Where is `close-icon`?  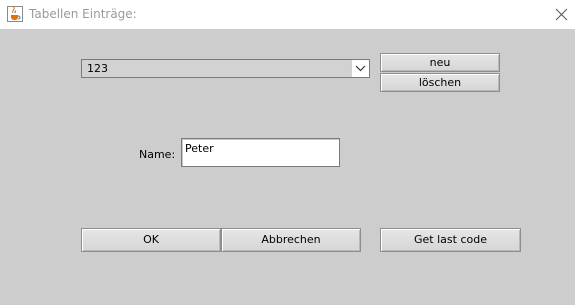 close-icon is located at coordinates (561, 14).